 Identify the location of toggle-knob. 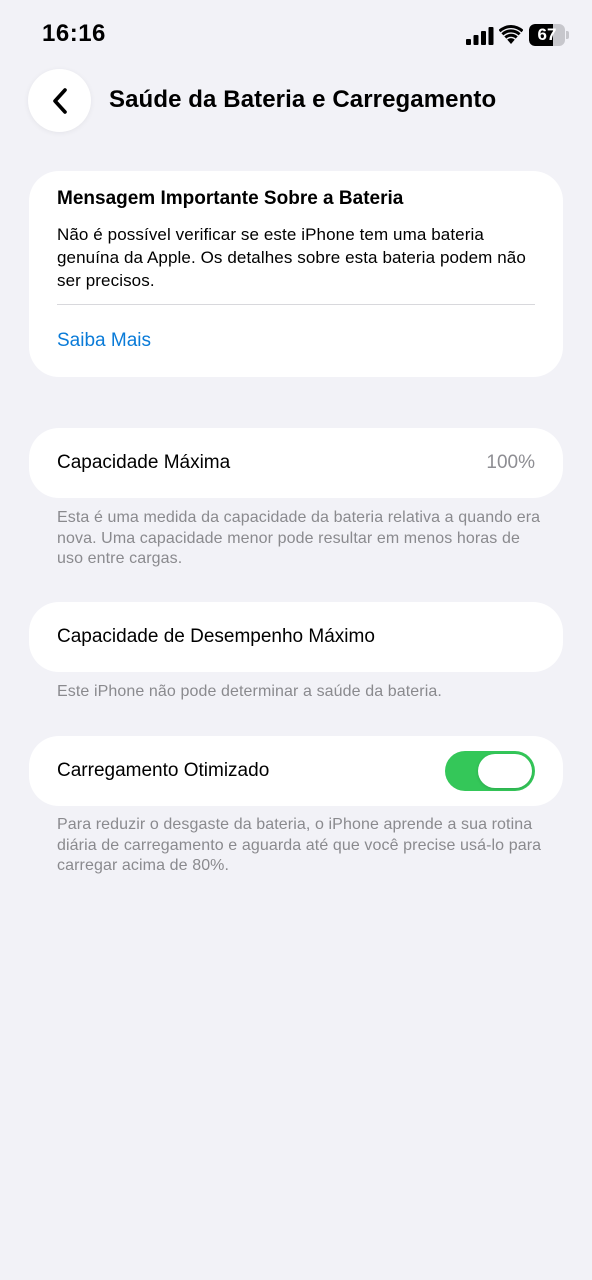
(505, 771).